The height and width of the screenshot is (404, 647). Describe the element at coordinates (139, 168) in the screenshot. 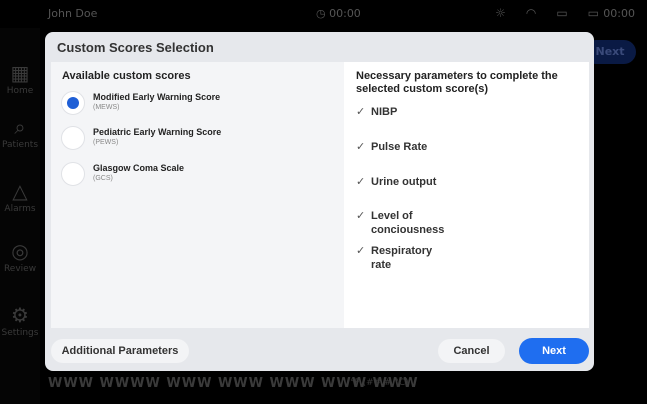

I see `score-name: Glasgow Coma Scale` at that location.